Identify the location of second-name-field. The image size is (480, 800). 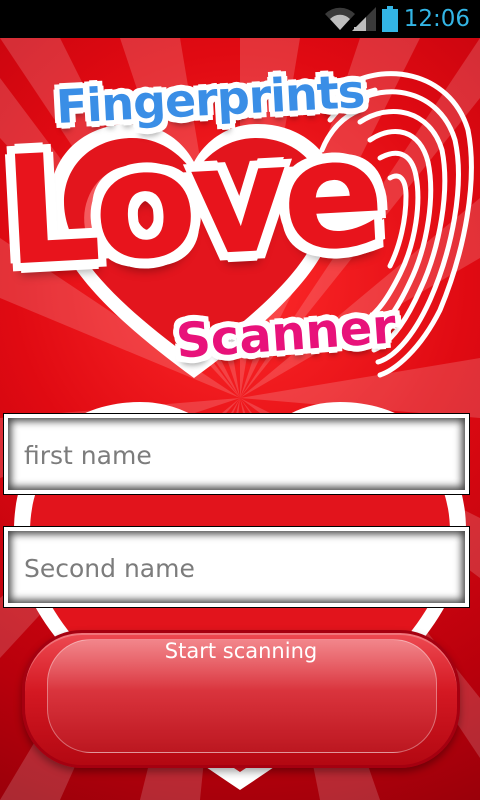
(236, 567).